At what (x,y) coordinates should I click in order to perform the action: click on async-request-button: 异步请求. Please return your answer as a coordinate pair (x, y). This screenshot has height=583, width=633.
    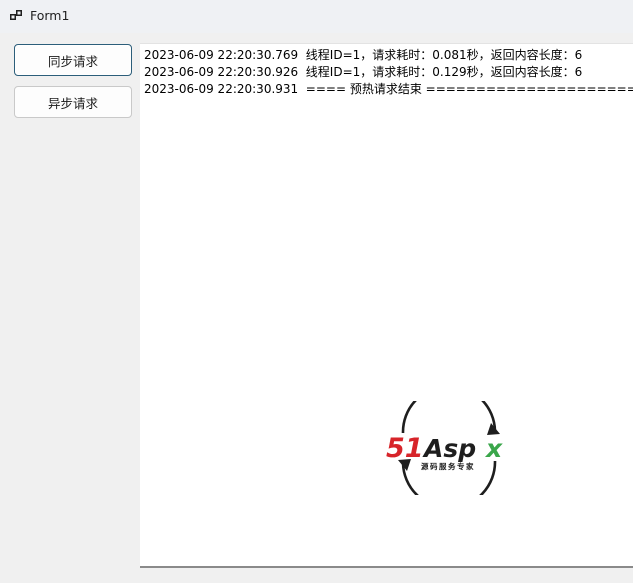
    Looking at the image, I should click on (73, 102).